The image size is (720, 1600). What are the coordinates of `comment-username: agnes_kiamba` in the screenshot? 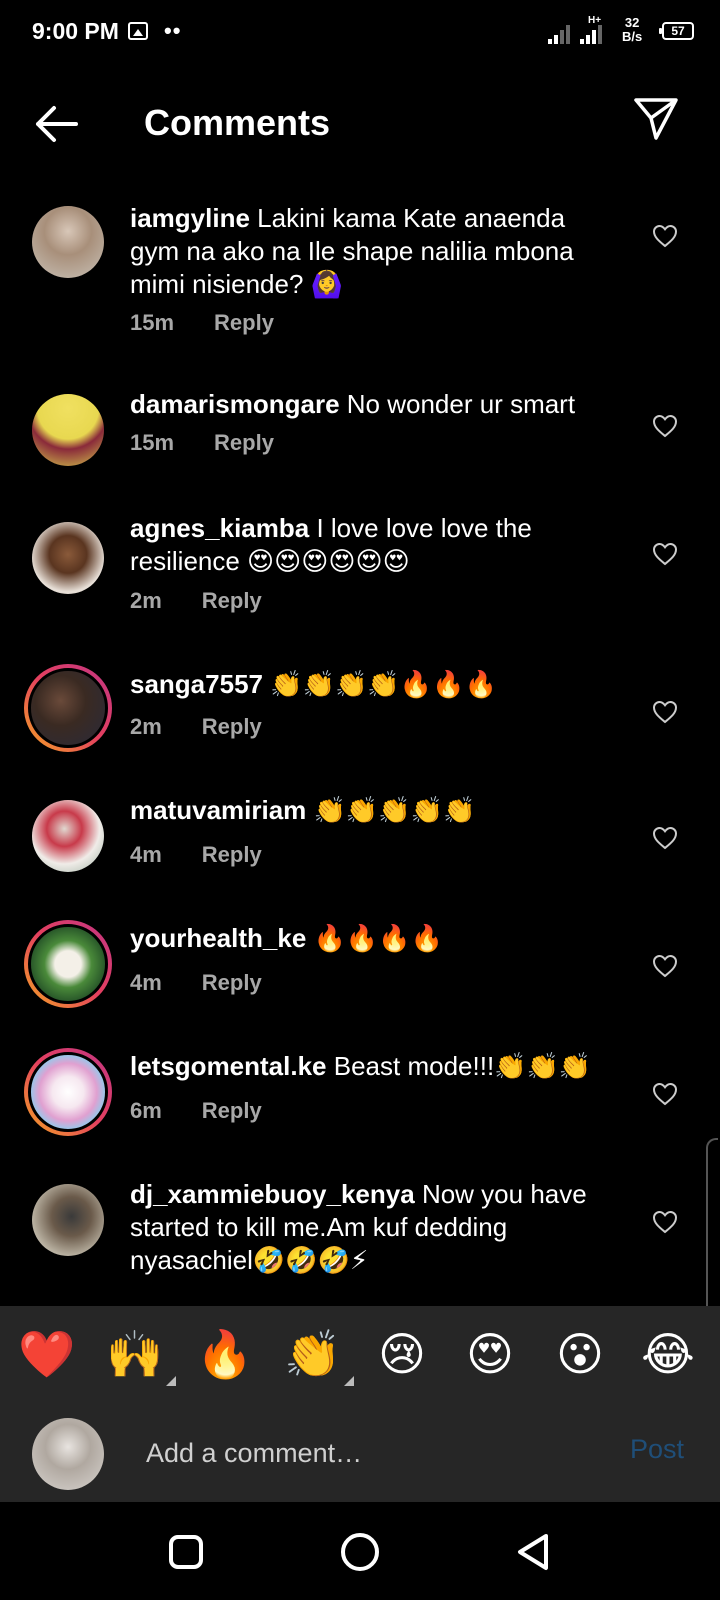 It's located at (219, 528).